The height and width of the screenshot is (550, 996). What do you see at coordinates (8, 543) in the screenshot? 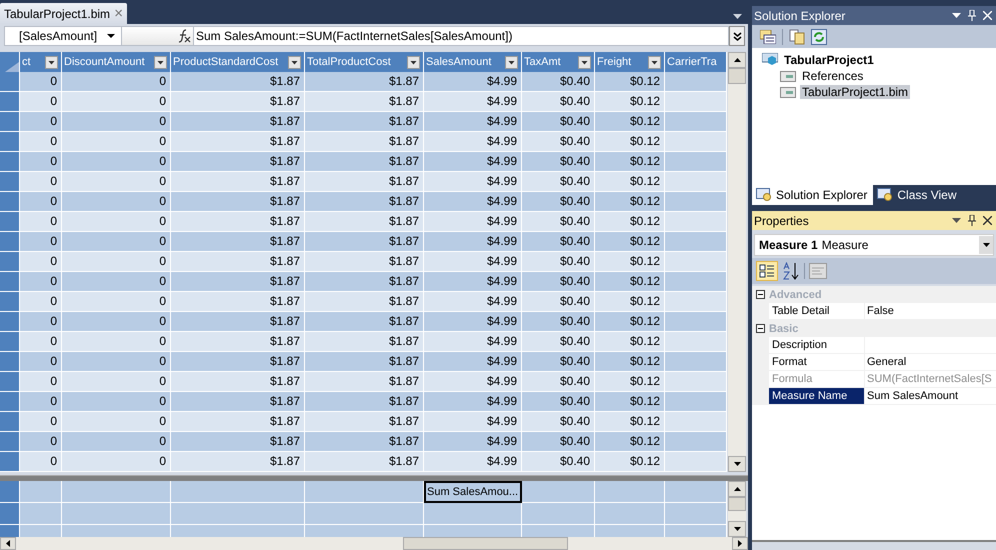
I see `scroll-left-button` at bounding box center [8, 543].